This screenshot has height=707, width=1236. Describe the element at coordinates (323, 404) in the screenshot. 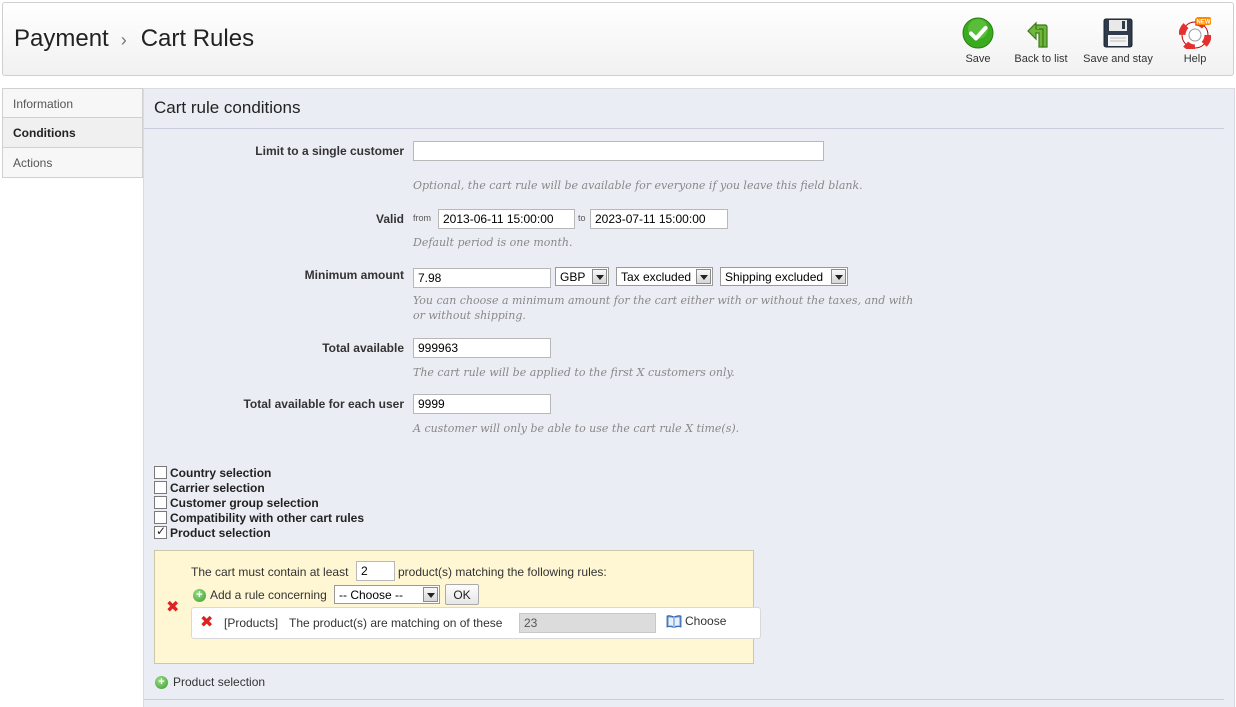

I see `total-per-user-label: Total available for each user` at that location.